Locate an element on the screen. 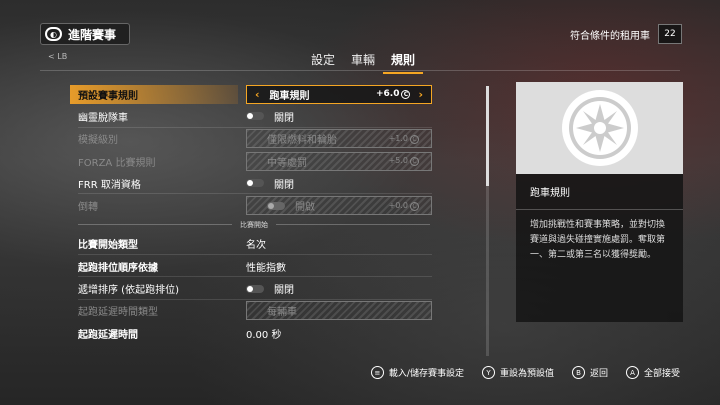  setting-value: 0.00 秒 is located at coordinates (264, 335).